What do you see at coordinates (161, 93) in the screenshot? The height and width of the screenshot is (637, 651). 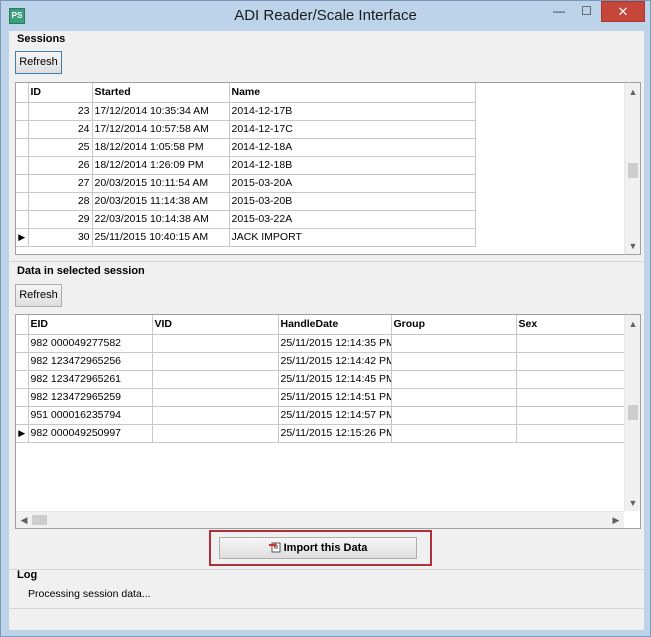 I see `sessions-col-started: Started` at bounding box center [161, 93].